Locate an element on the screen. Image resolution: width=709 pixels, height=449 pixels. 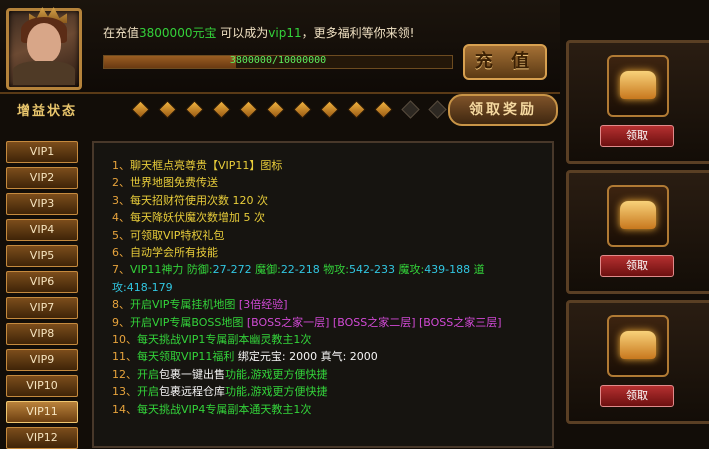
benefit-index: 12、 is located at coordinates (124, 374).